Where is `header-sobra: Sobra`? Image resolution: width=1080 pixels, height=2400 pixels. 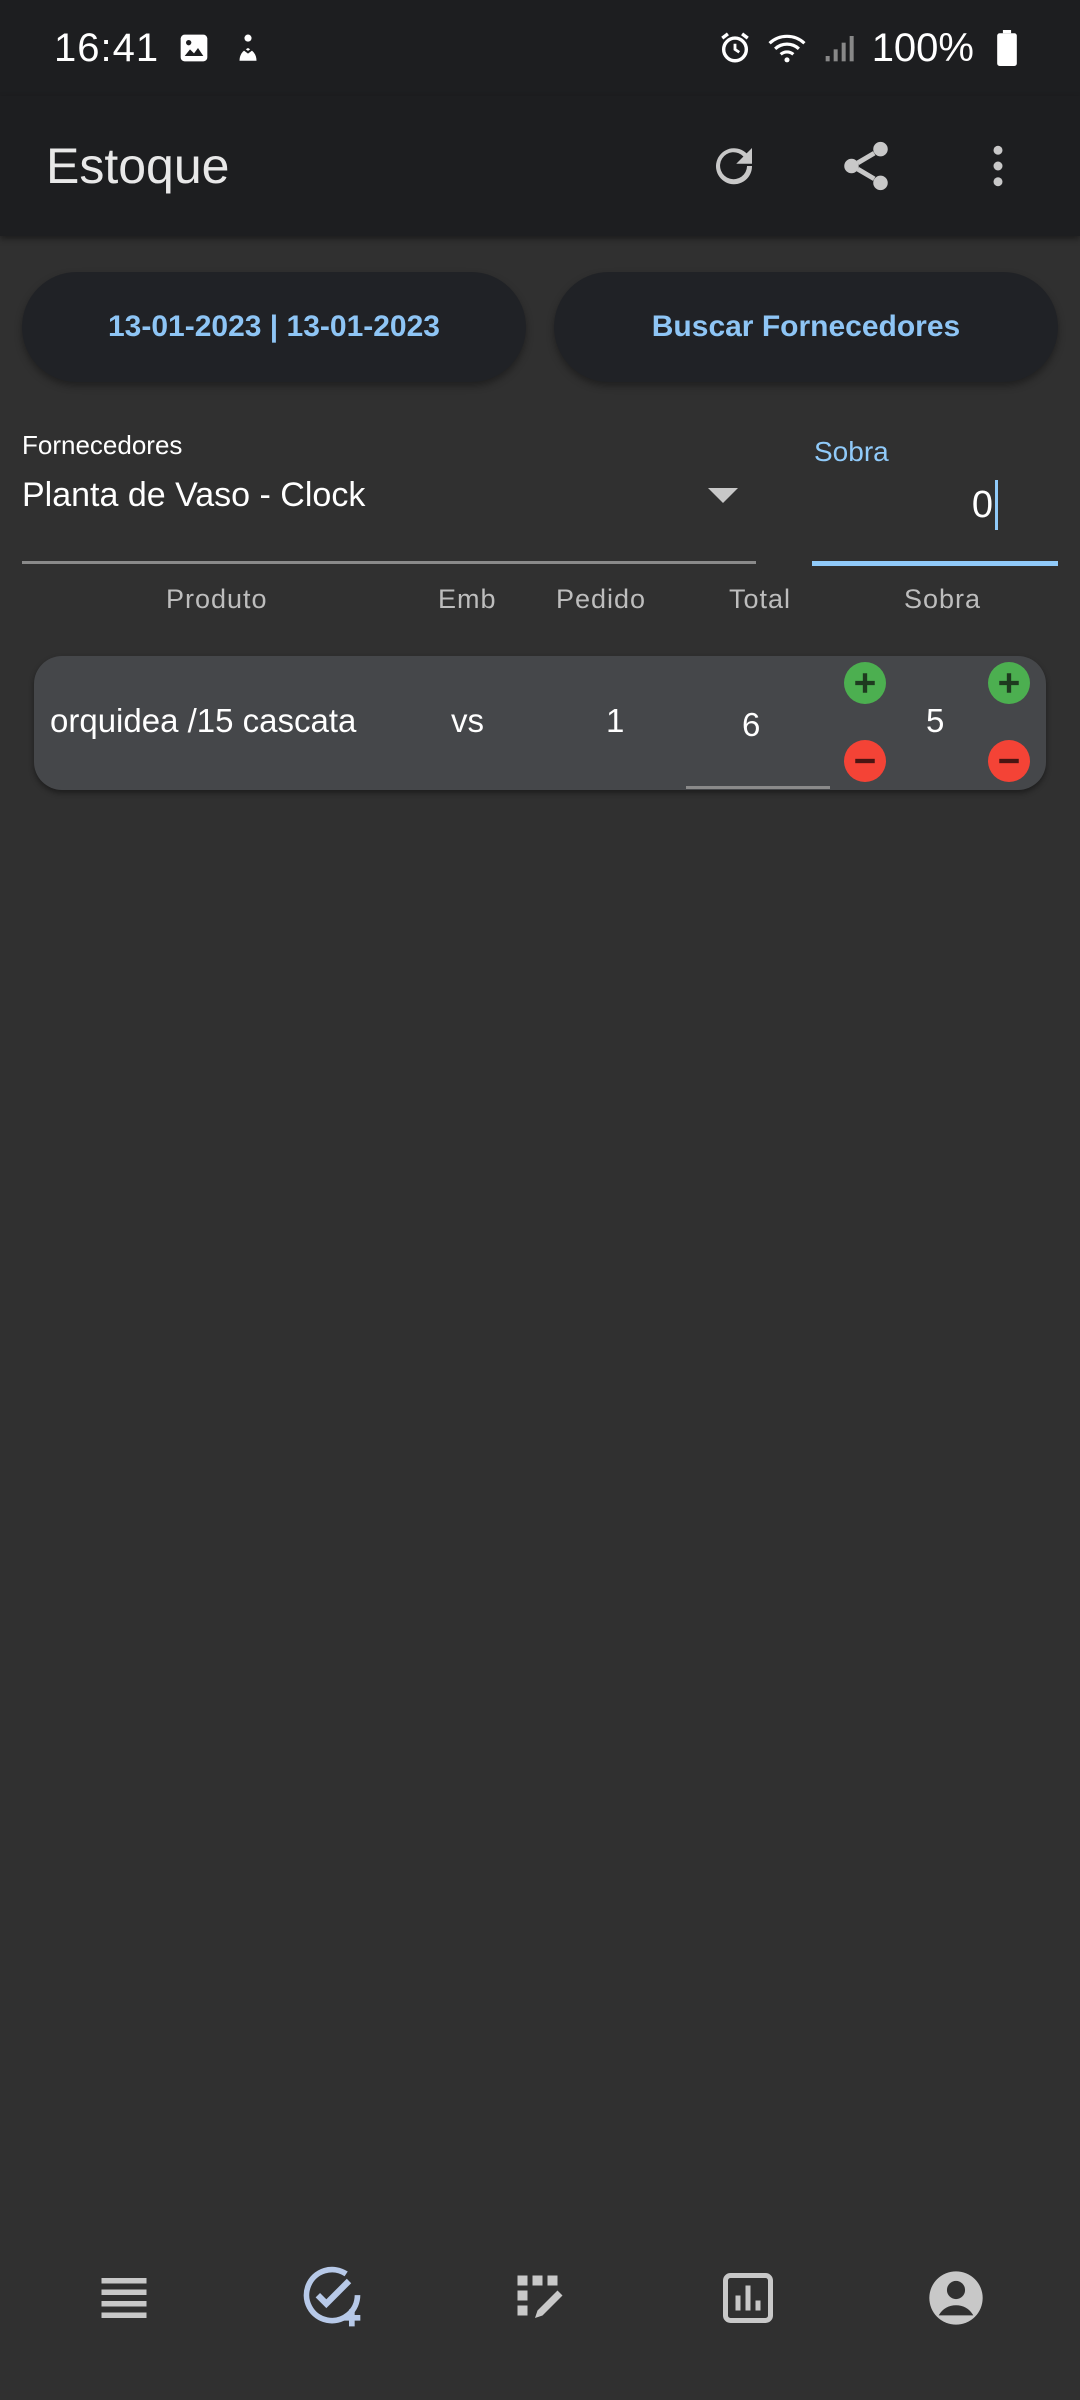
header-sobra: Sobra is located at coordinates (943, 599).